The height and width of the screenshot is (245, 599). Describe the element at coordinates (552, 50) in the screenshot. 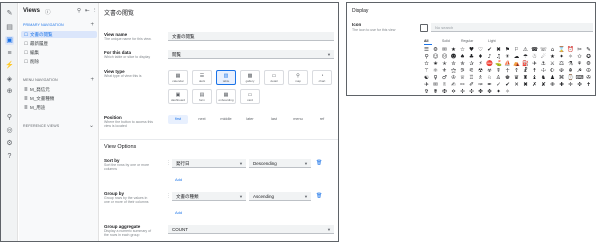

I see `icon-option: ⌂` at that location.